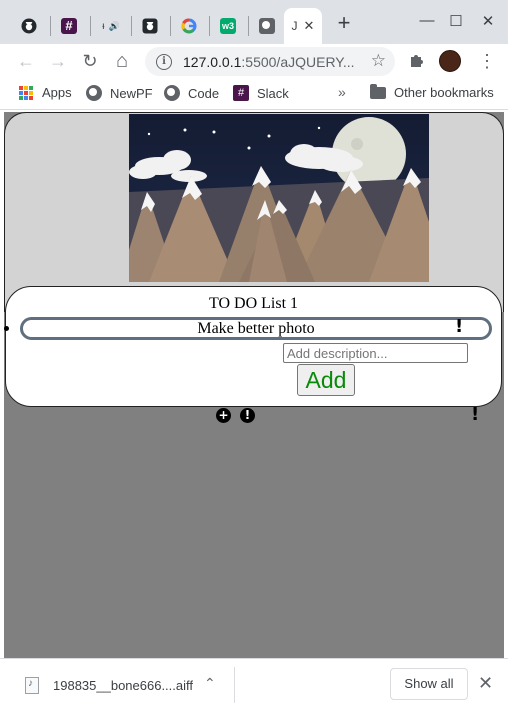  What do you see at coordinates (26, 92) in the screenshot?
I see `apps-grid-icon` at bounding box center [26, 92].